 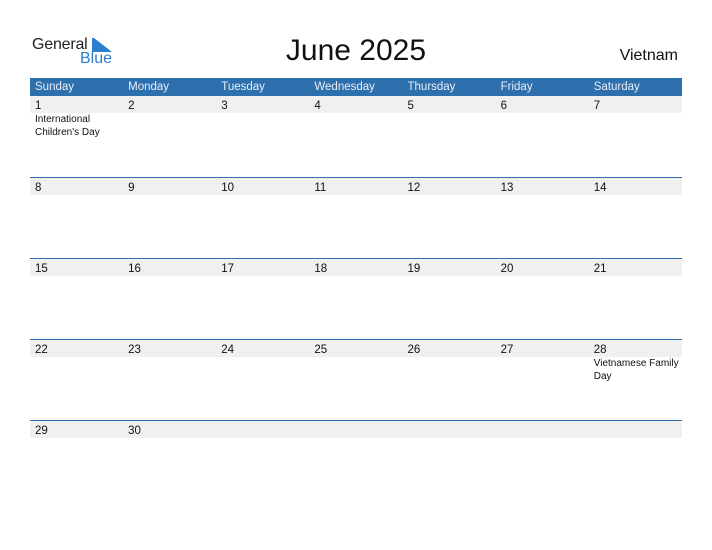 What do you see at coordinates (449, 267) in the screenshot?
I see `day-cell: 19` at bounding box center [449, 267].